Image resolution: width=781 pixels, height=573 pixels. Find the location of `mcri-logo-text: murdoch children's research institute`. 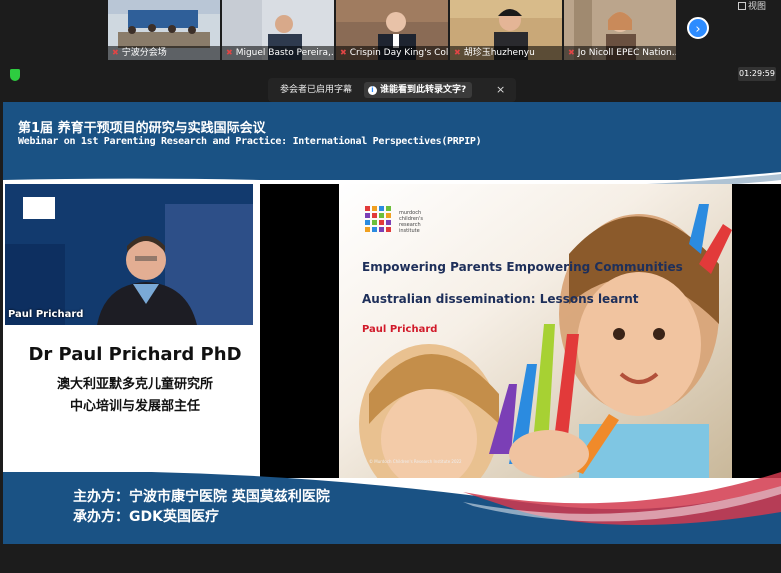

mcri-logo-text: murdoch children's research institute is located at coordinates (411, 222).